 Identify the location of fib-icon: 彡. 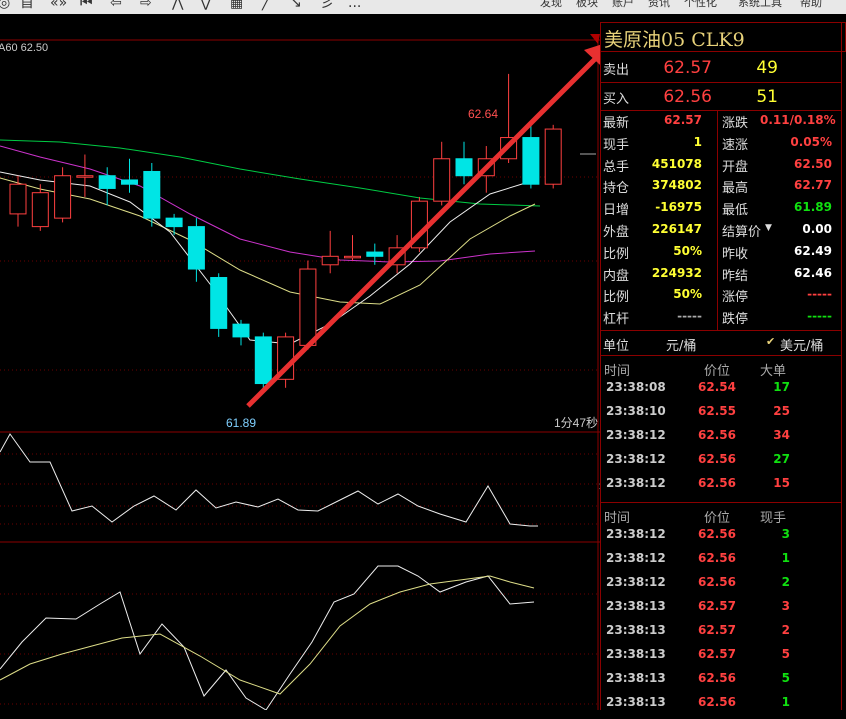
(327, 5).